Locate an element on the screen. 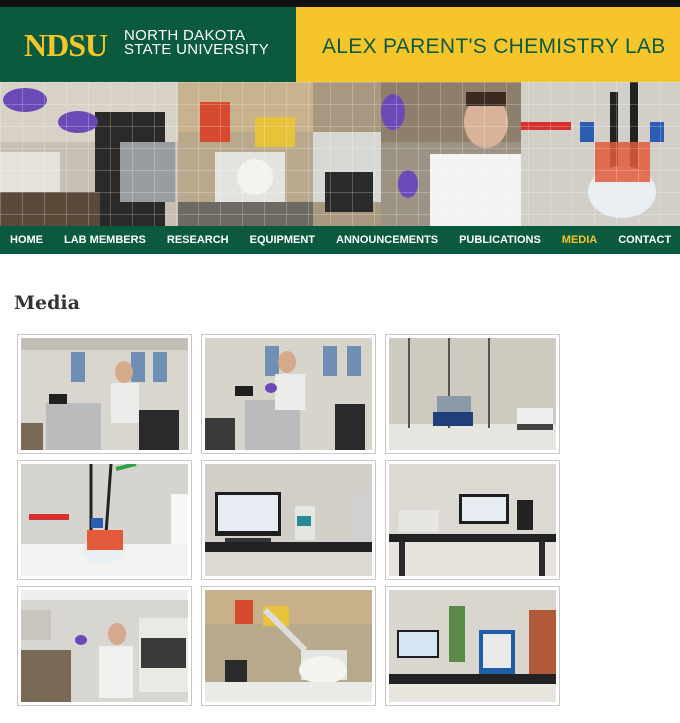 This screenshot has width=680, height=723. photo-spectrometer-bench is located at coordinates (472, 520).